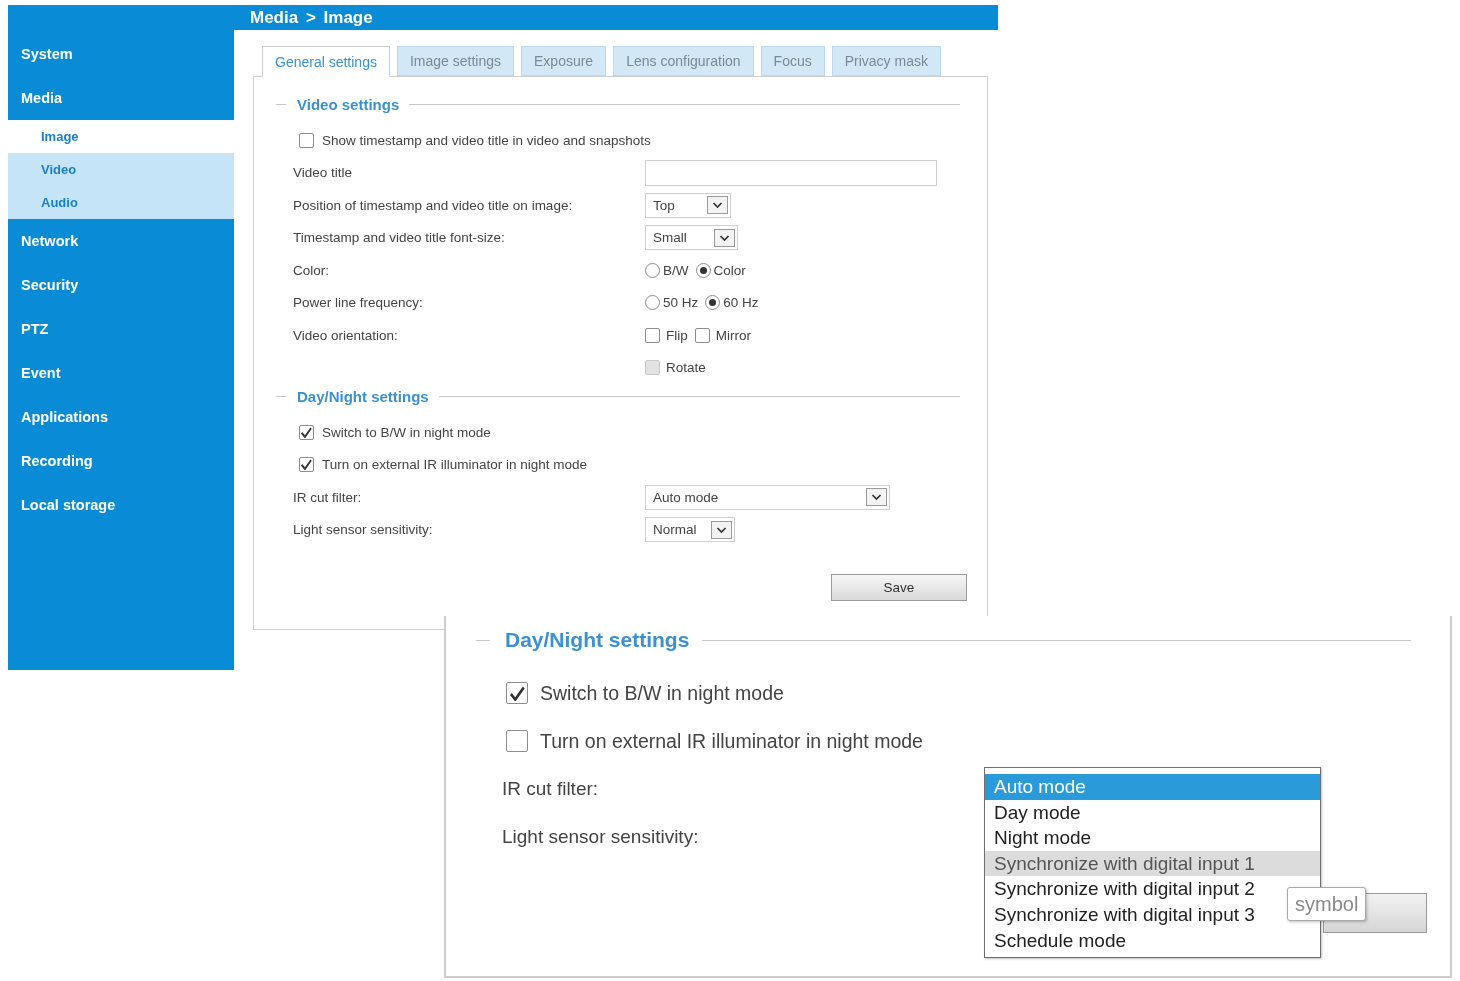  What do you see at coordinates (1120, 914) in the screenshot?
I see `dropdown-option: Synchronize with digital input 3` at bounding box center [1120, 914].